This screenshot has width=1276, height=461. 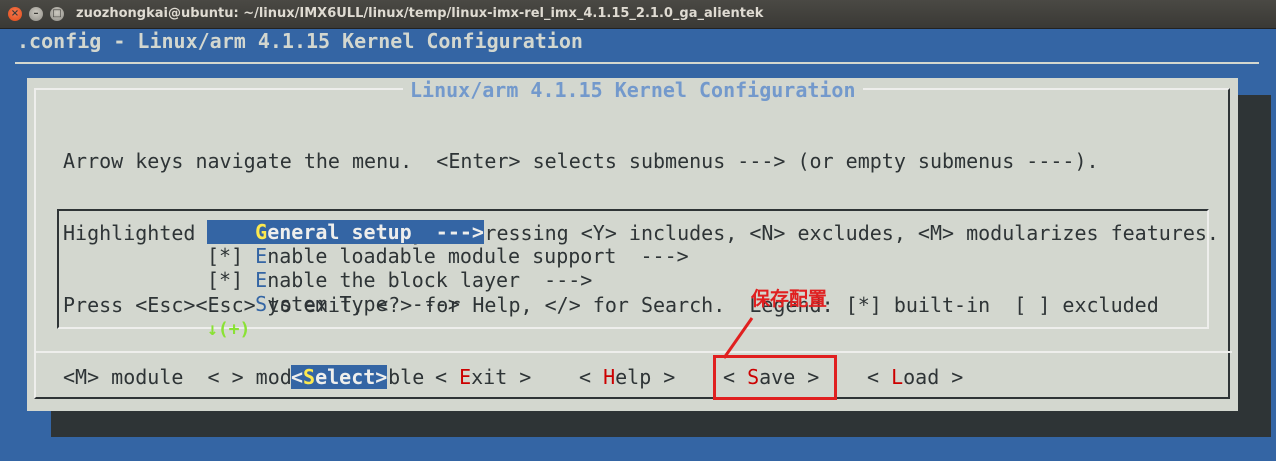 I want to click on annotation-arrow-line, so click(x=738, y=338).